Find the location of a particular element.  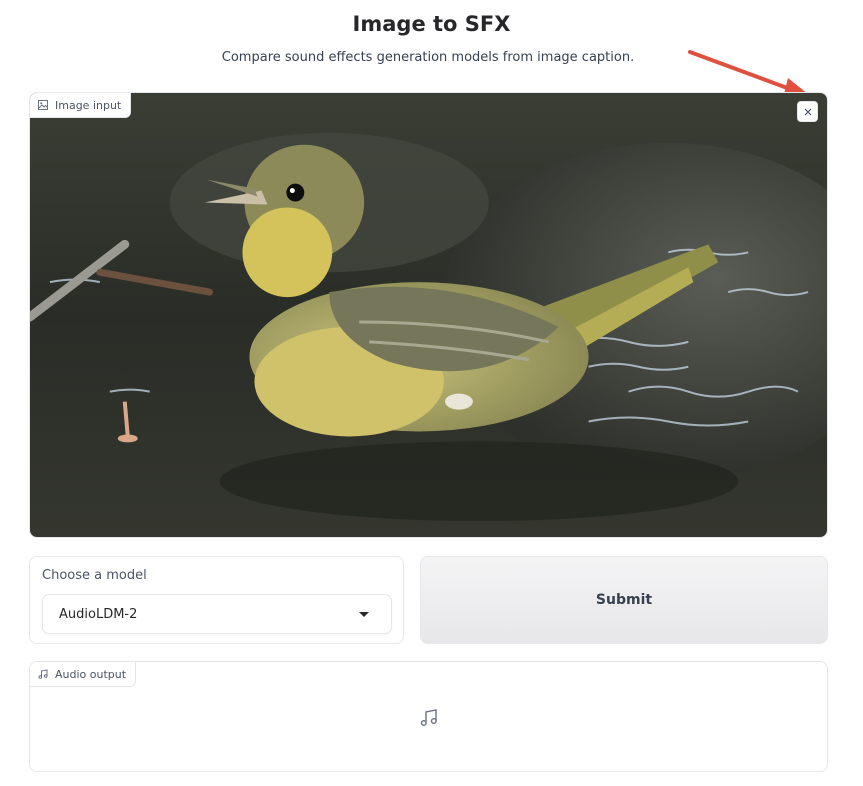

audio-output-label-text: Audio output is located at coordinates (91, 674).